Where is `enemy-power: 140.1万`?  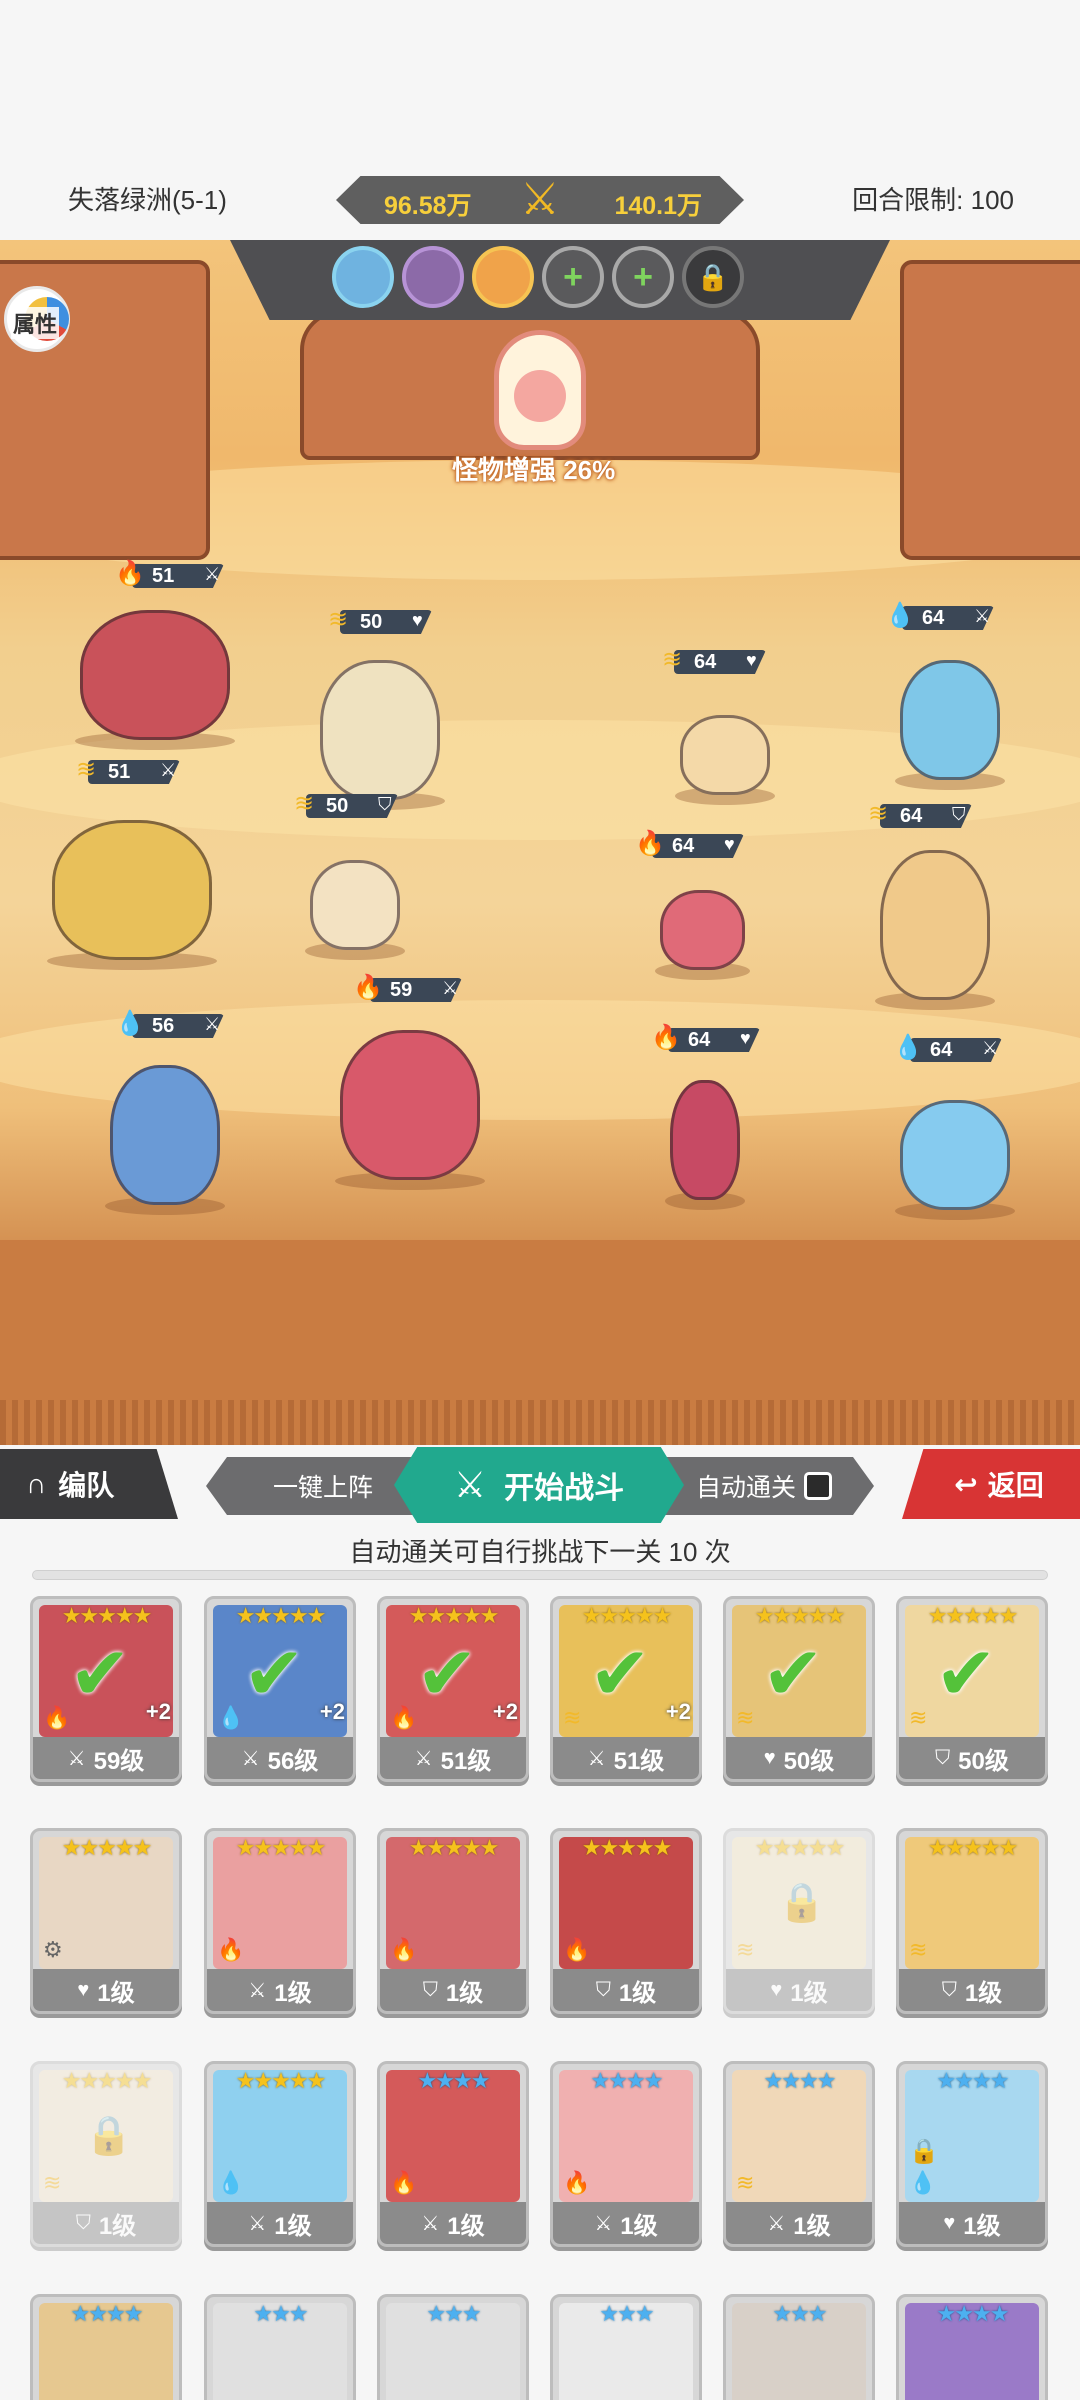
enemy-power: 140.1万 is located at coordinates (658, 206).